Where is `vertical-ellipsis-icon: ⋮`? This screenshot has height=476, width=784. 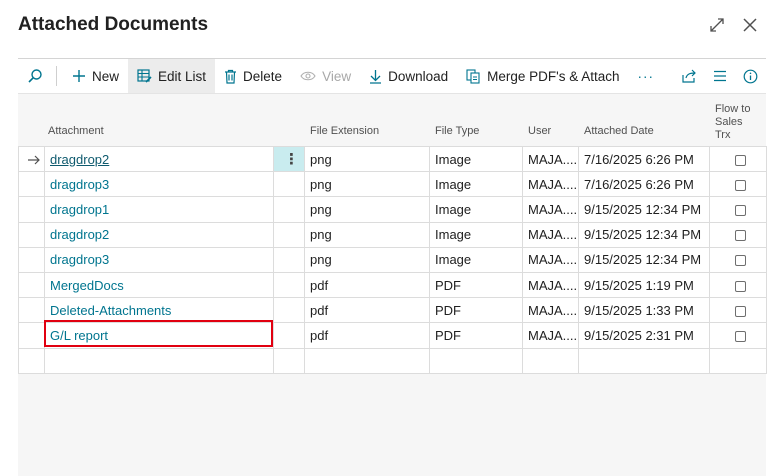
vertical-ellipsis-icon: ⋮ is located at coordinates (291, 159).